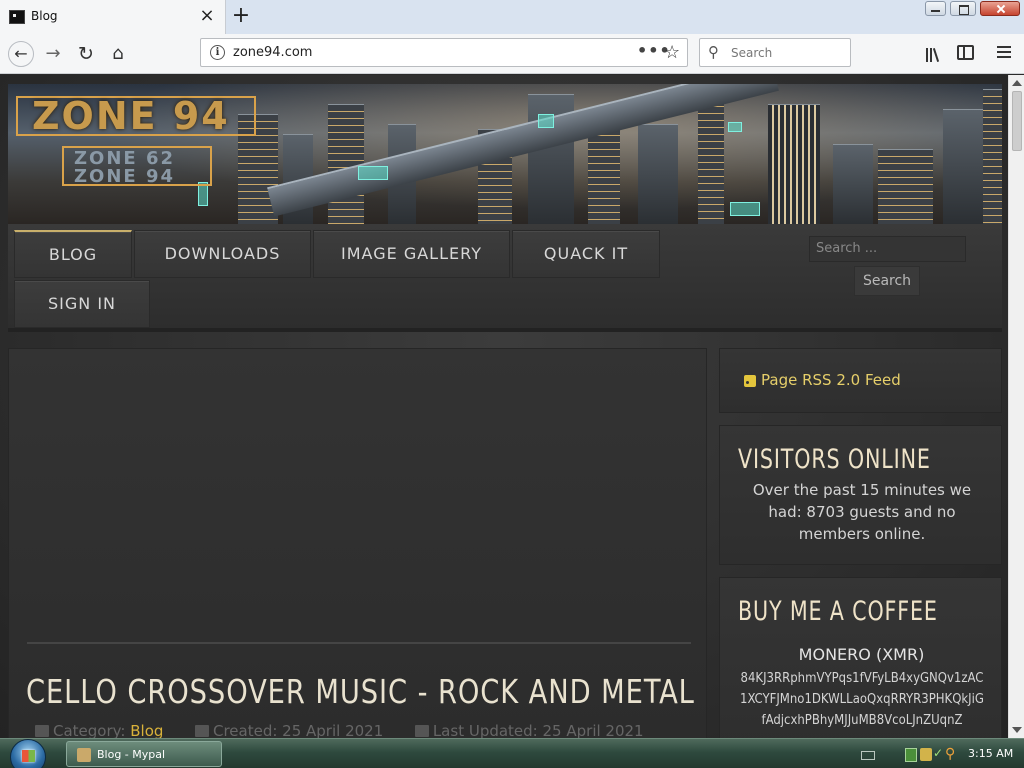 The image size is (1024, 768). I want to click on tab-close-icon: ×, so click(207, 16).